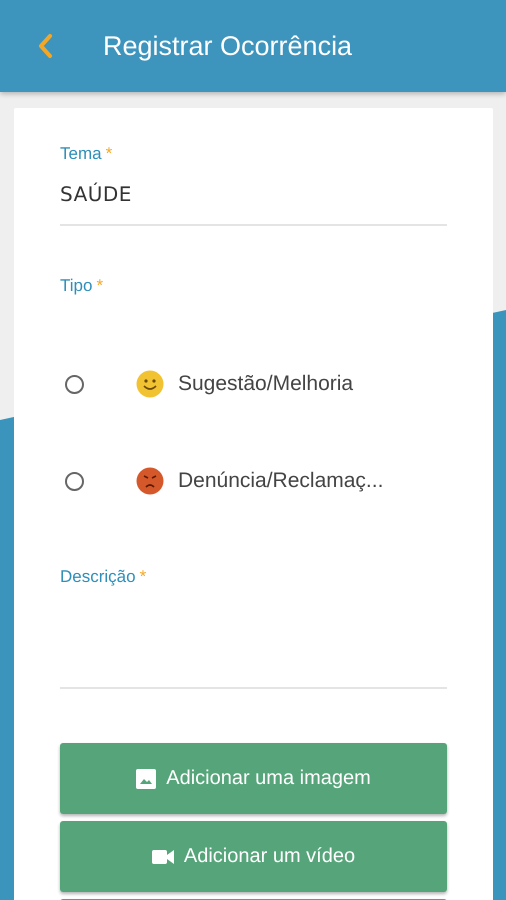 The image size is (506, 900). What do you see at coordinates (227, 46) in the screenshot?
I see `screen-title: Registrar Ocorrência` at bounding box center [227, 46].